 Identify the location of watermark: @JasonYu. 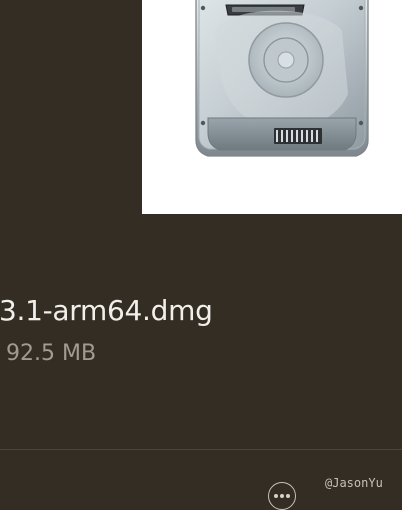
(354, 483).